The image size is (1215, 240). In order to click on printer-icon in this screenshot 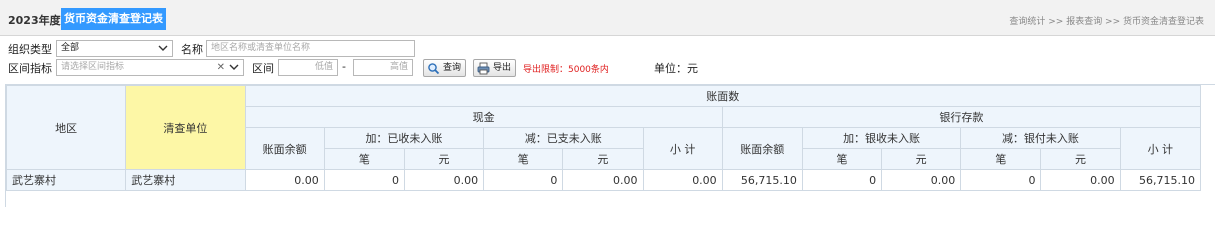, I will do `click(483, 68)`.